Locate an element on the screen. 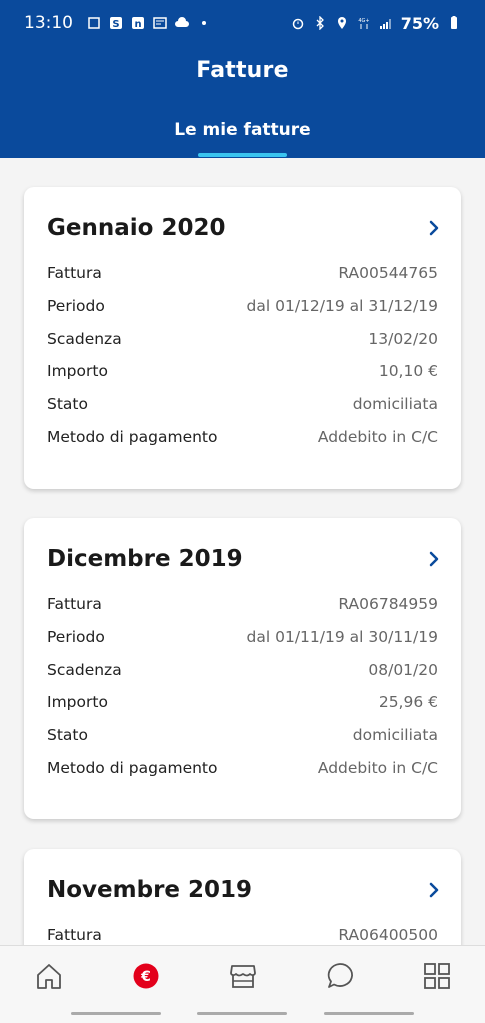 The width and height of the screenshot is (485, 1023). lte-icon: 4G+ is located at coordinates (364, 23).